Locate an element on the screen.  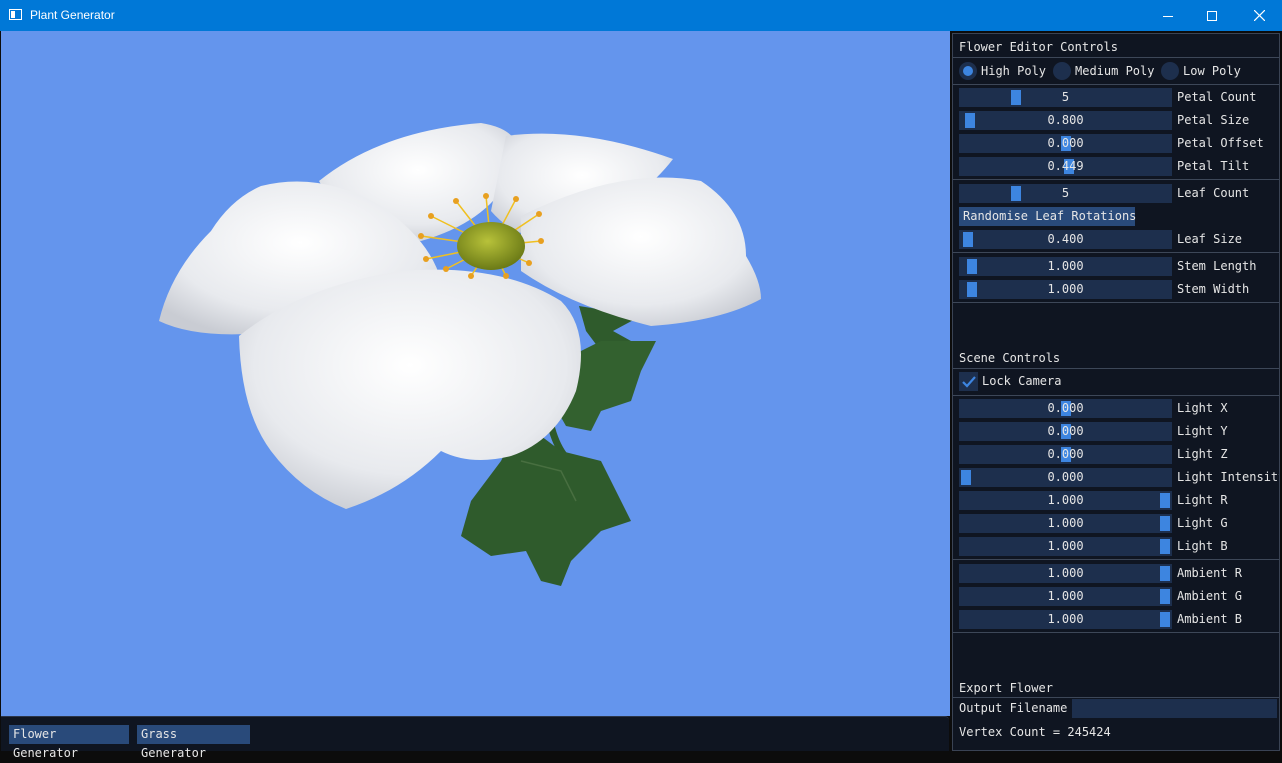
slider-label: Petal Count is located at coordinates (1217, 97).